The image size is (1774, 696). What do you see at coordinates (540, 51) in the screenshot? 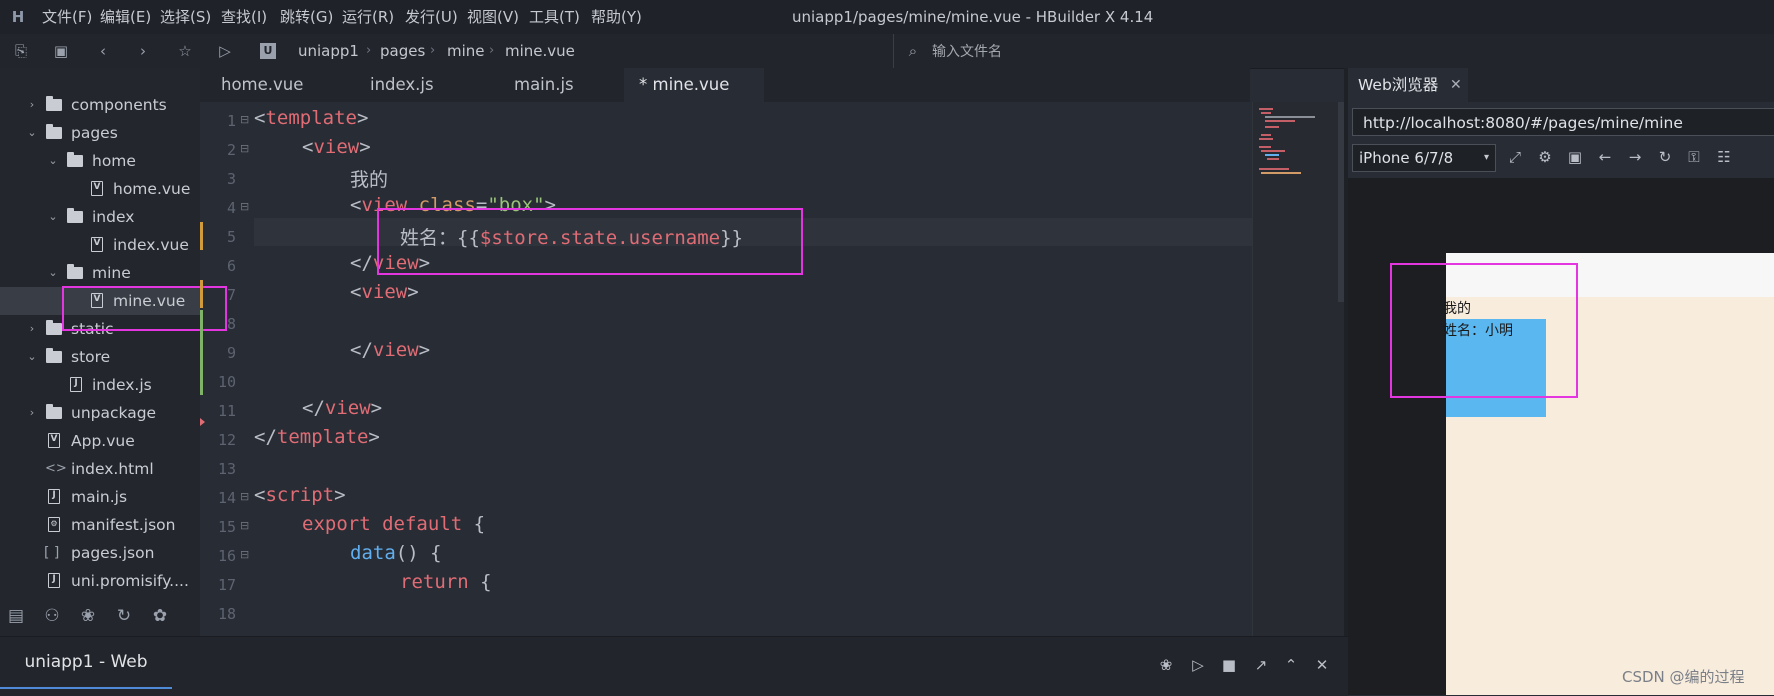
I see `breadcrumb-item: mine.vue` at bounding box center [540, 51].